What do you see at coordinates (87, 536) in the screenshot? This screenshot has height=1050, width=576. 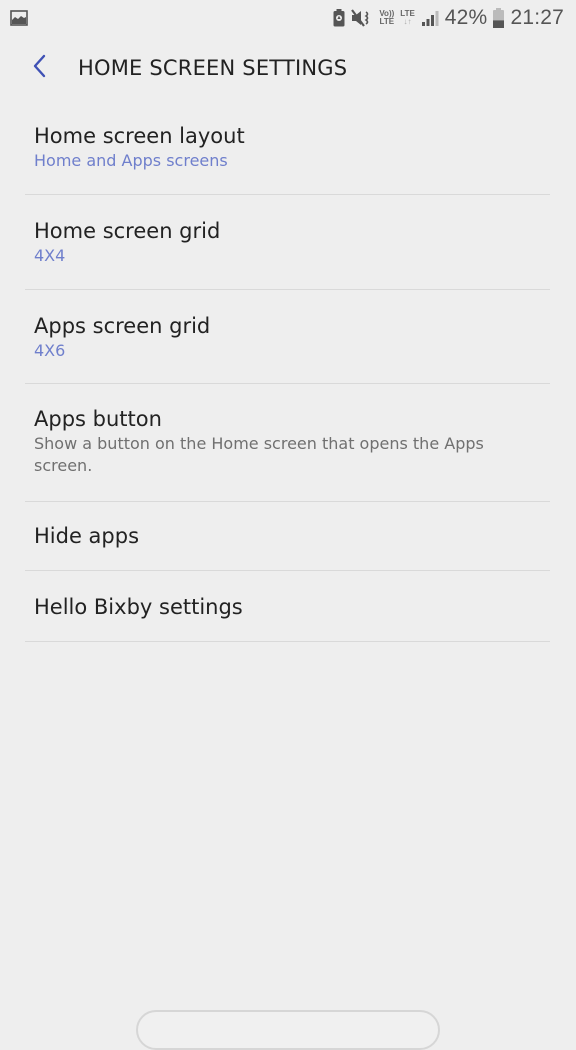 I see `setting-title: Hide apps` at bounding box center [87, 536].